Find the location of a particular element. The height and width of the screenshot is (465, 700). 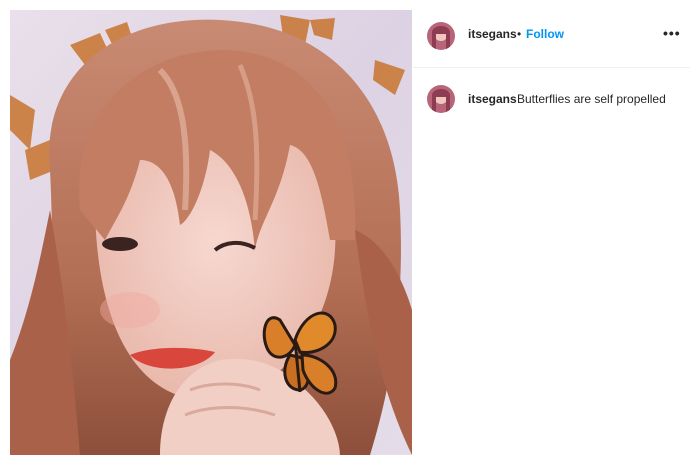

caption-comment: itsegans Butterflies are self propelled is located at coordinates (551, 105).